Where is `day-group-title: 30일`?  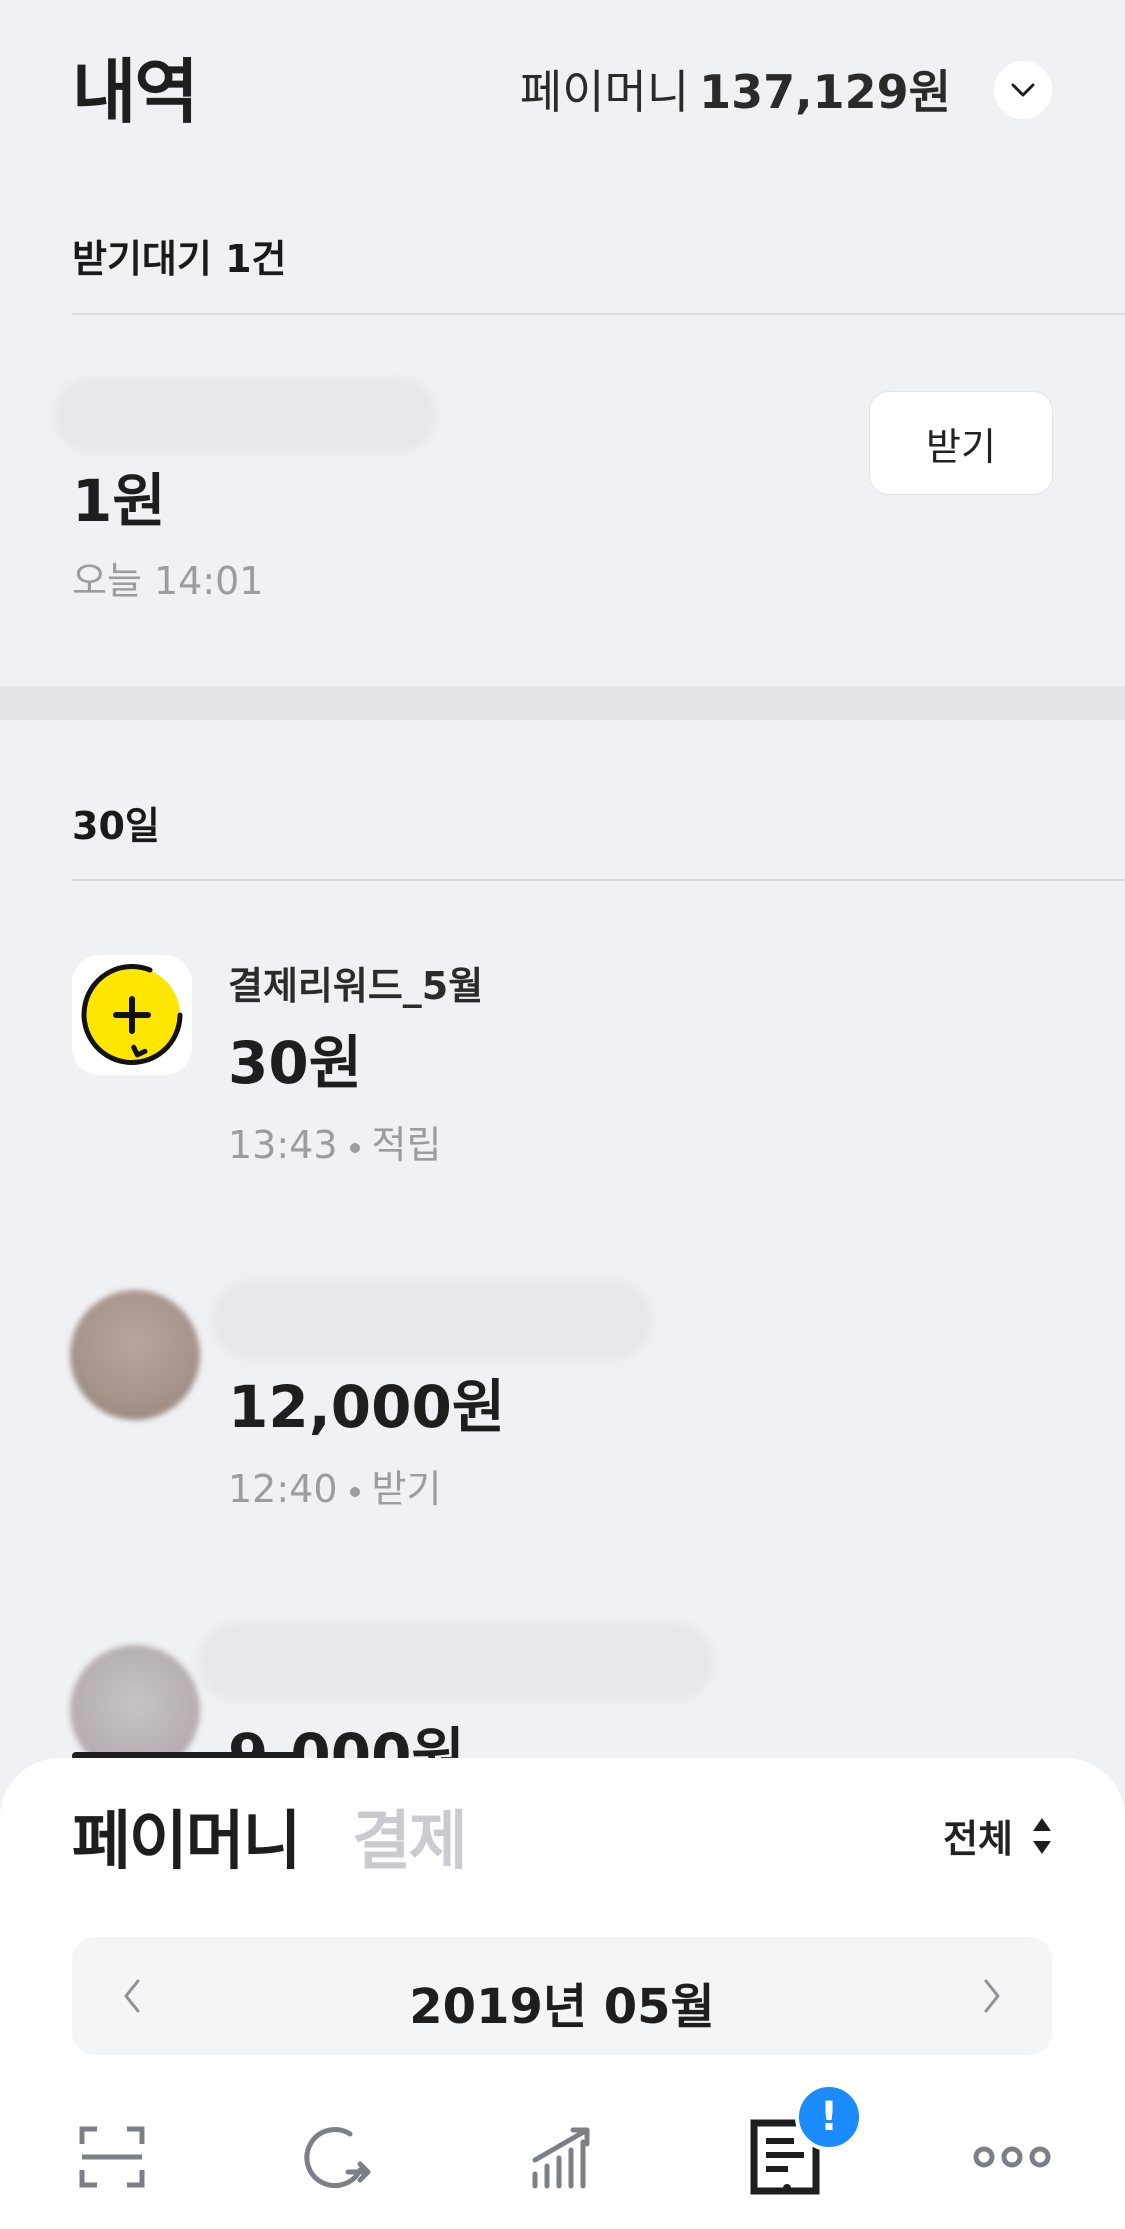 day-group-title: 30일 is located at coordinates (116, 826).